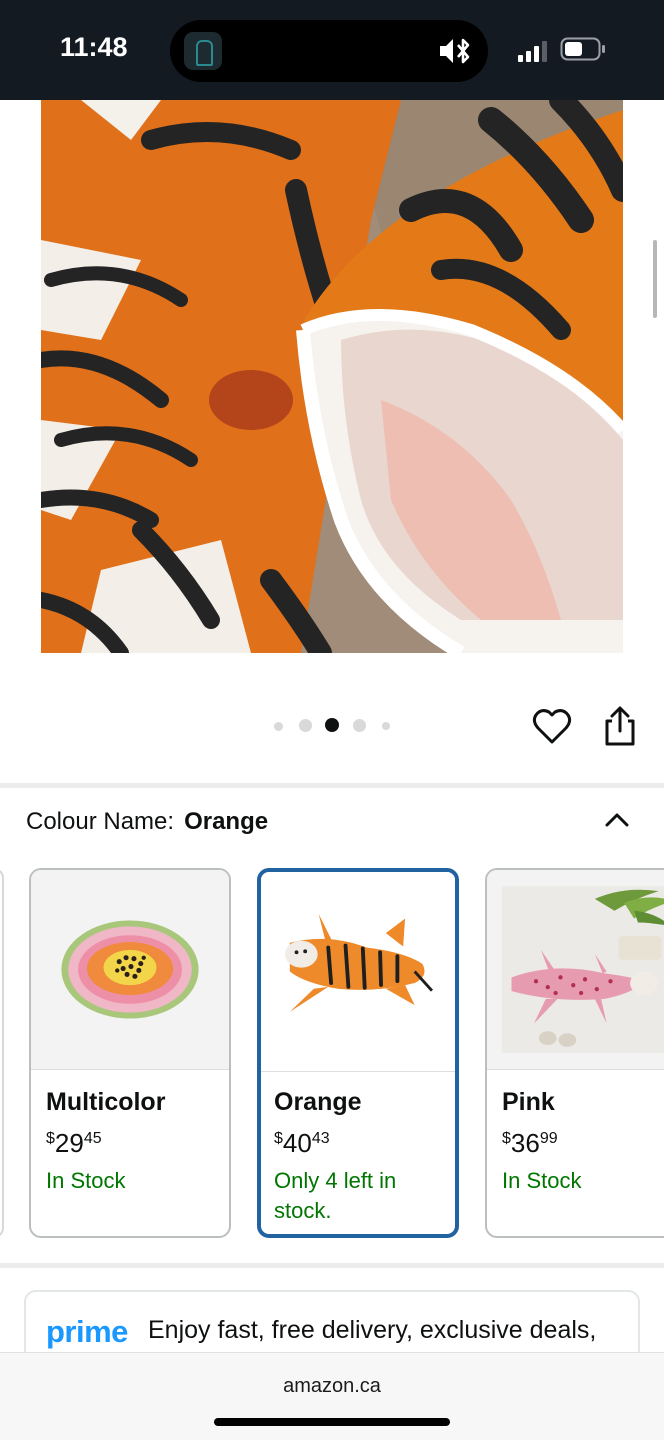 The width and height of the screenshot is (664, 1440). What do you see at coordinates (620, 726) in the screenshot?
I see `share-icon` at bounding box center [620, 726].